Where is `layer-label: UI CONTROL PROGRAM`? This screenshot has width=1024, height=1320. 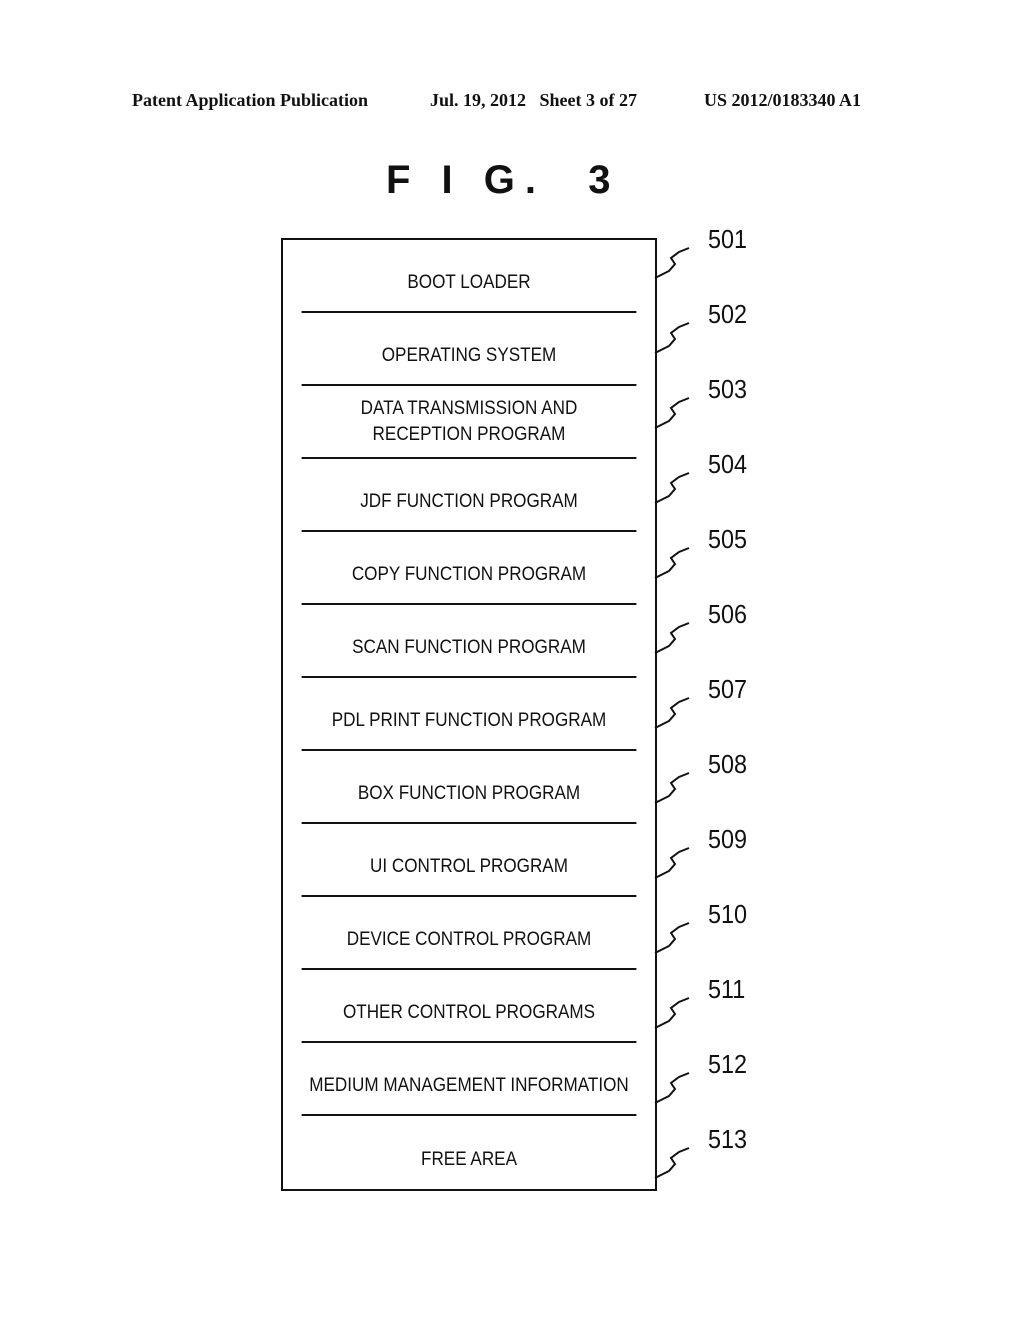
layer-label: UI CONTROL PROGRAM is located at coordinates (469, 866).